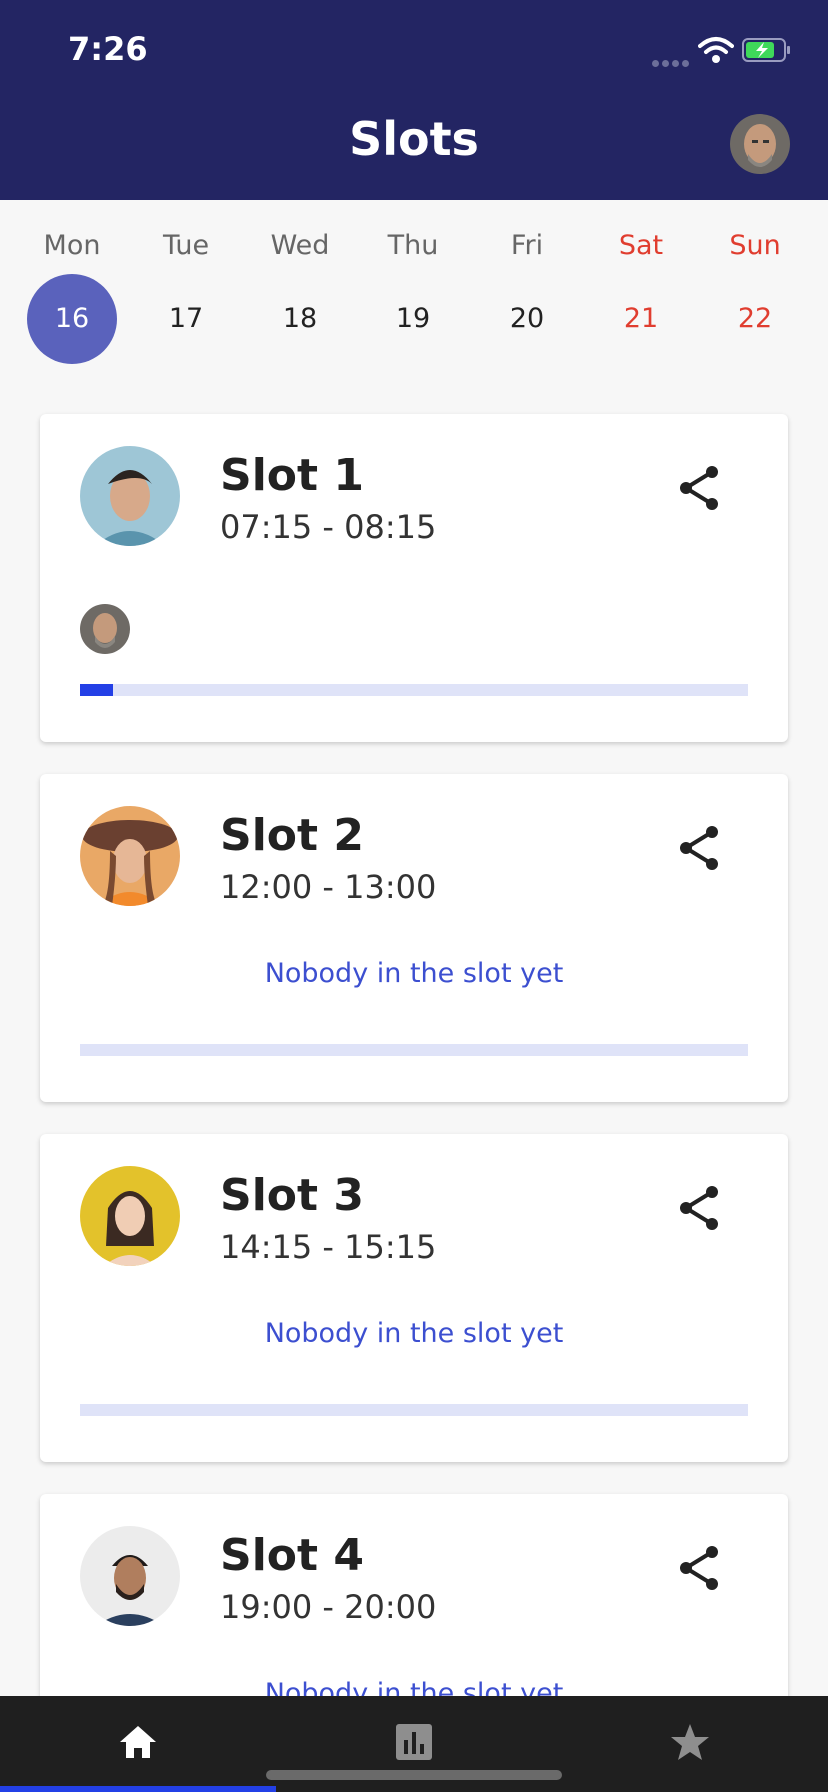 The width and height of the screenshot is (828, 1792). What do you see at coordinates (186, 318) in the screenshot?
I see `day-number: 17` at bounding box center [186, 318].